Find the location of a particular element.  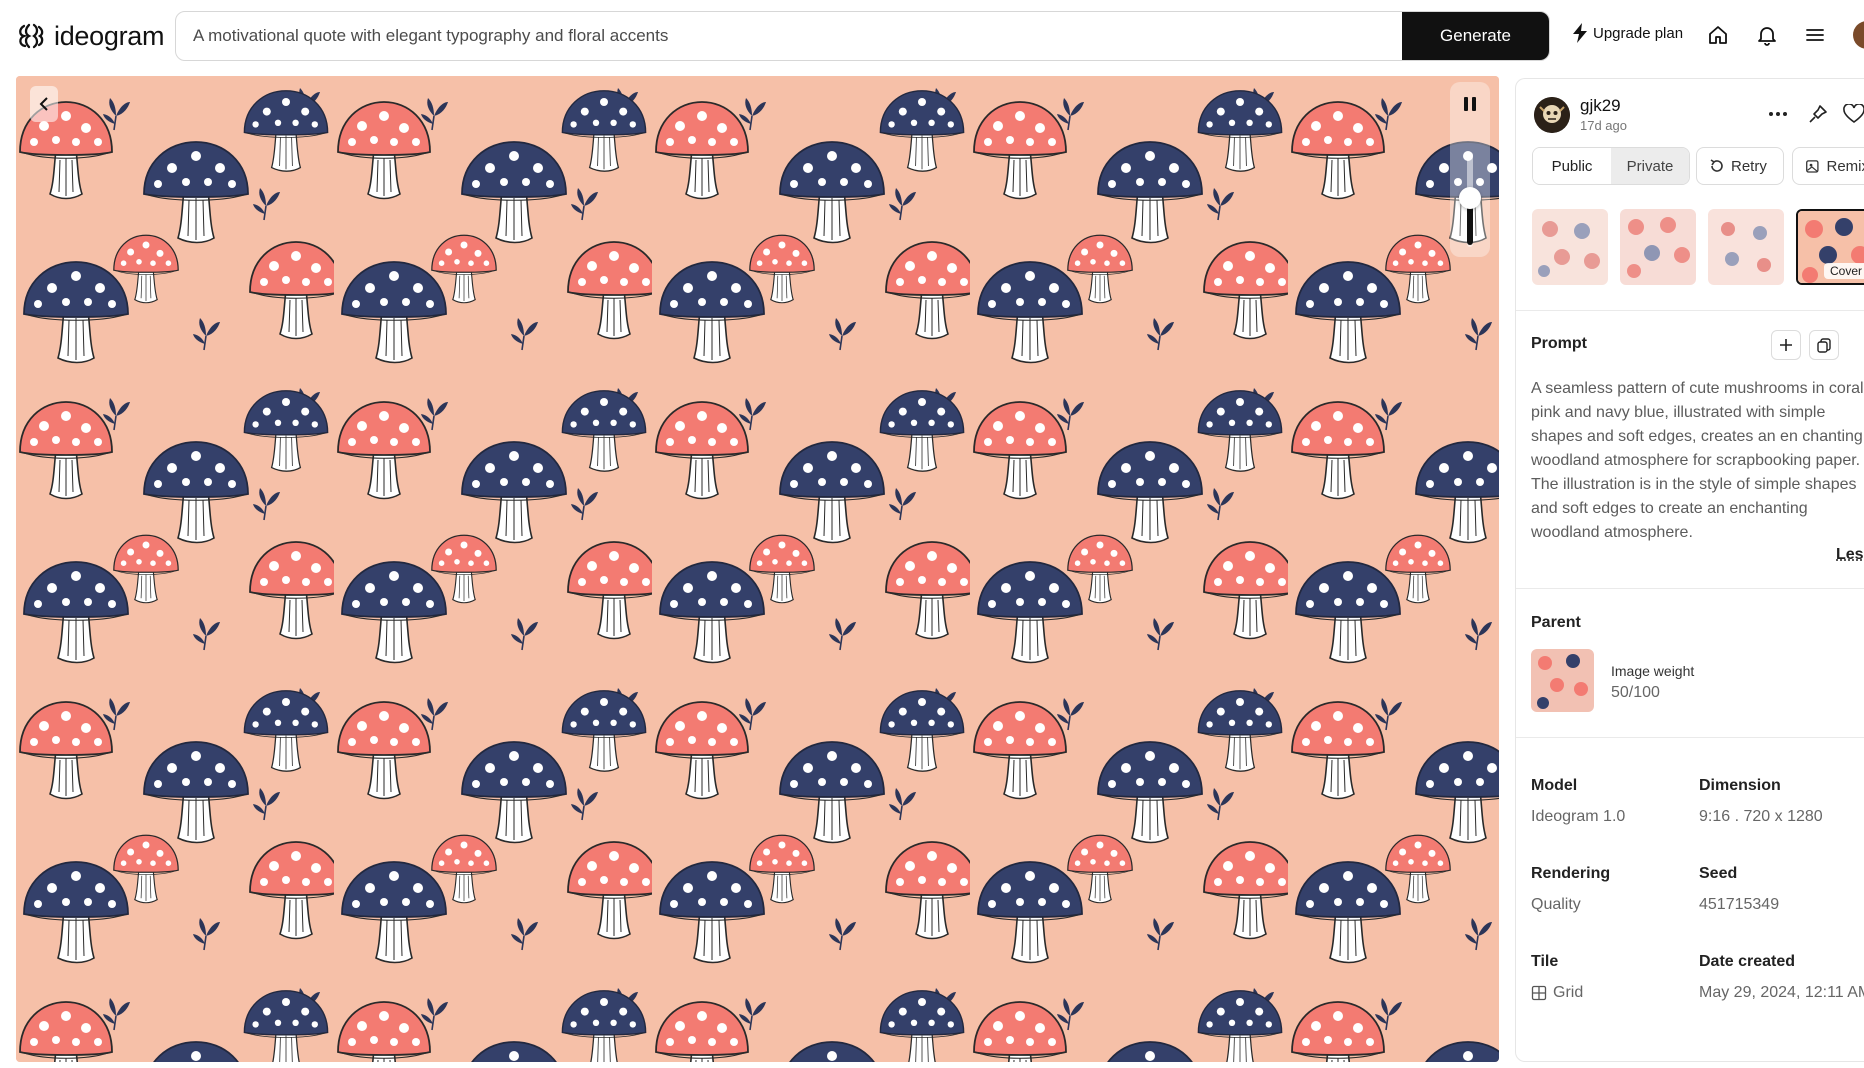

date-created-value: May 29, 2024, 12:11 AM is located at coordinates (1781, 993).